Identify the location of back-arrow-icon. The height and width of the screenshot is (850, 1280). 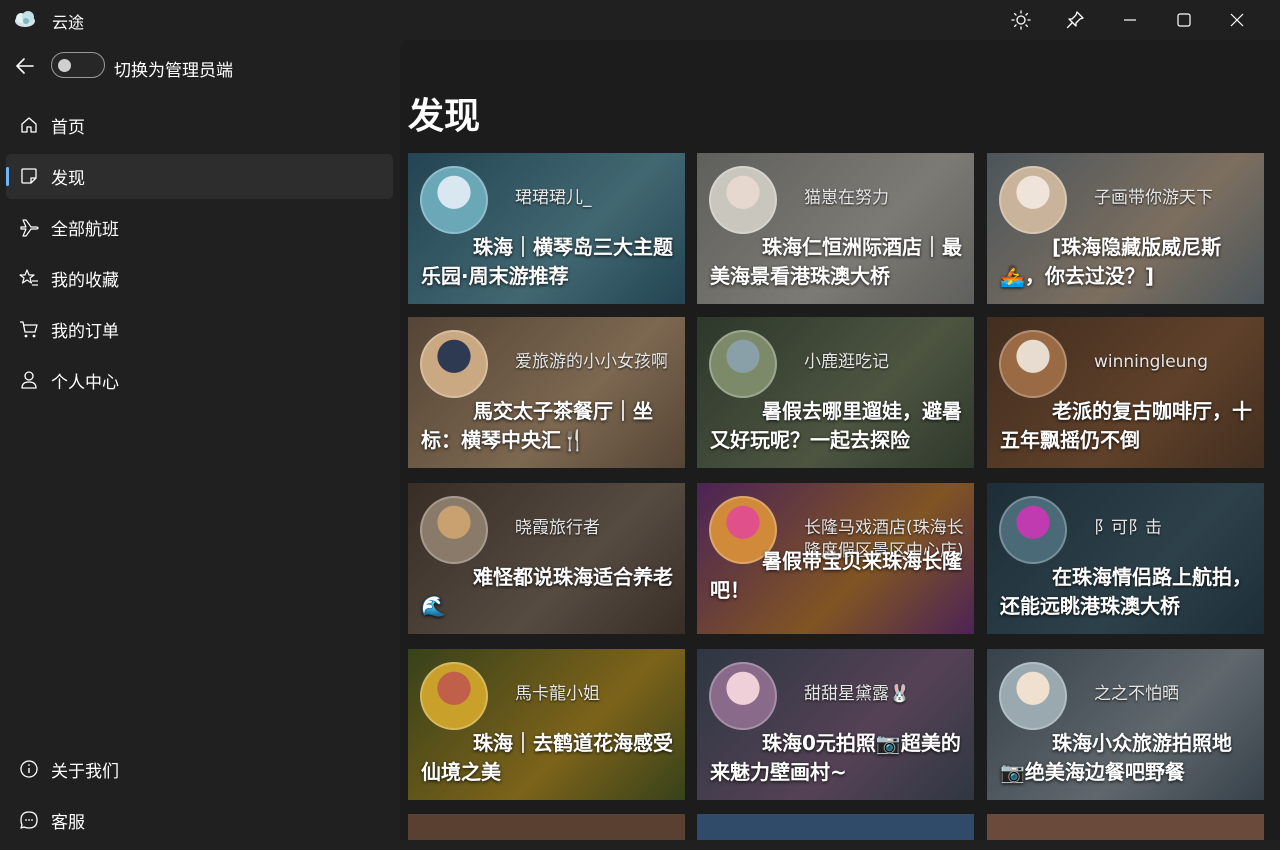
(25, 66).